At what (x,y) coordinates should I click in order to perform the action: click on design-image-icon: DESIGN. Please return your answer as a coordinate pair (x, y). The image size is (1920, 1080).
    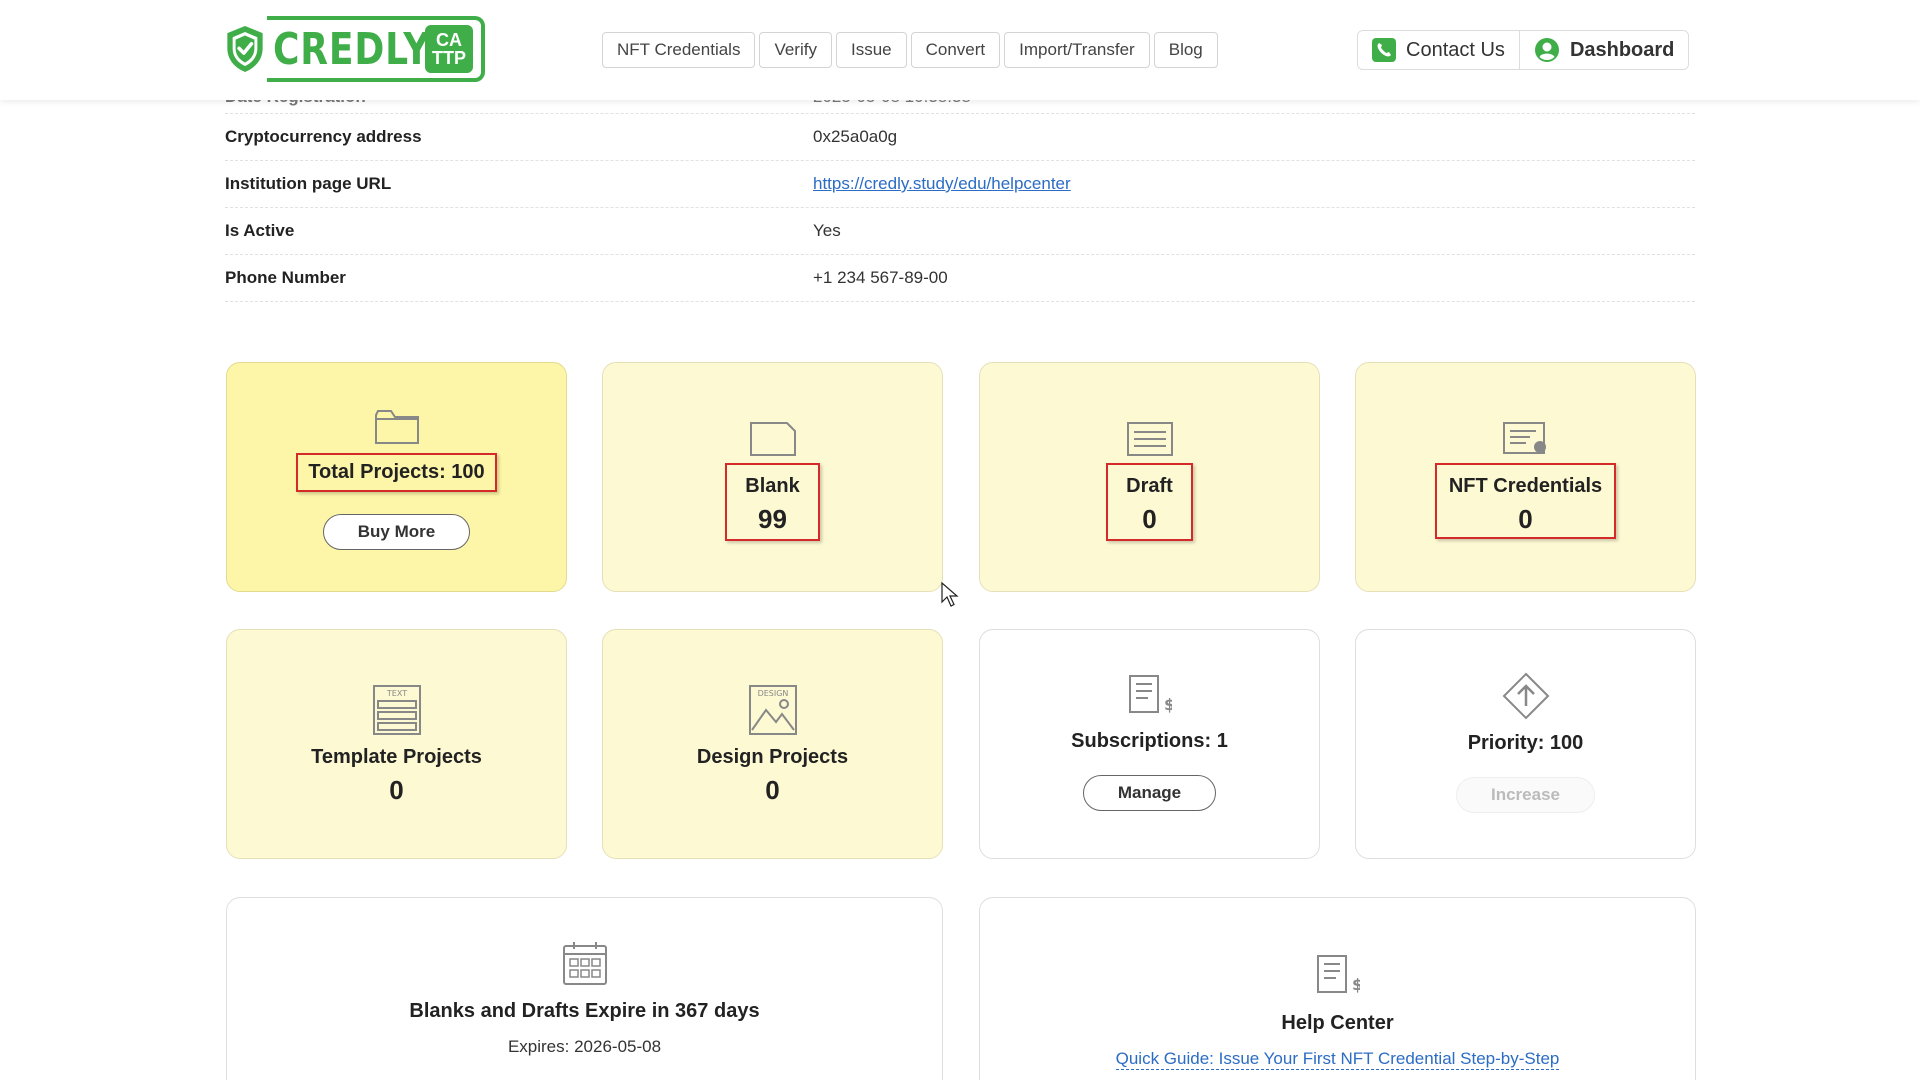
    Looking at the image, I should click on (772, 710).